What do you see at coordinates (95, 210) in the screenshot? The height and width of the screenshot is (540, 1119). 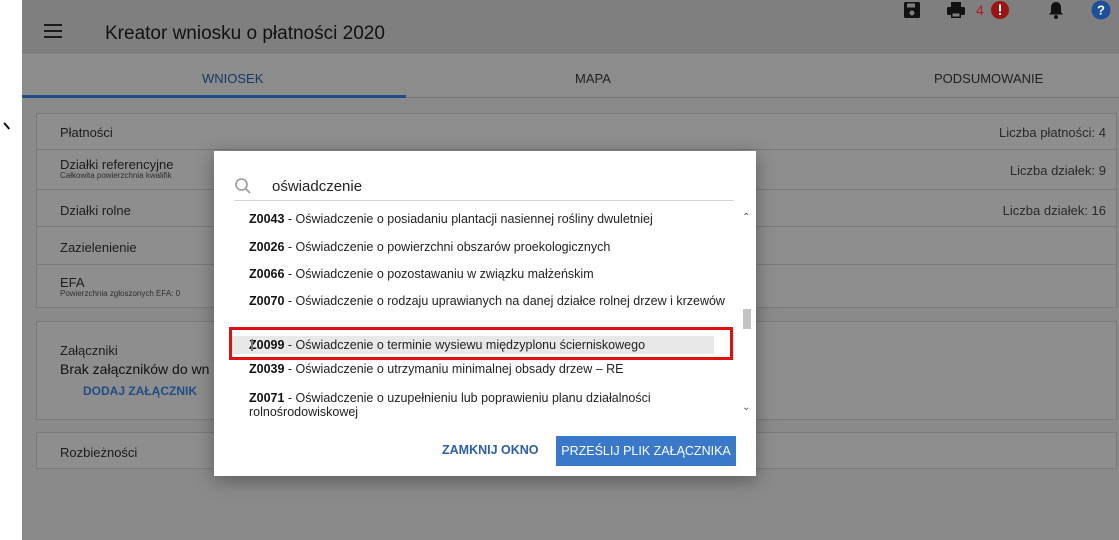 I see `section-label: Działki rolne` at bounding box center [95, 210].